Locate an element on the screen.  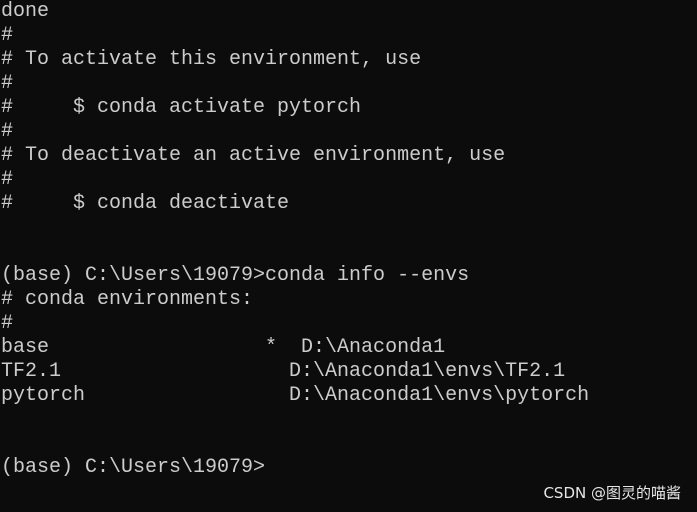
env-row-tf21: TF2.1 D:\Anaconda1\envs\TF2.1 is located at coordinates (283, 371).